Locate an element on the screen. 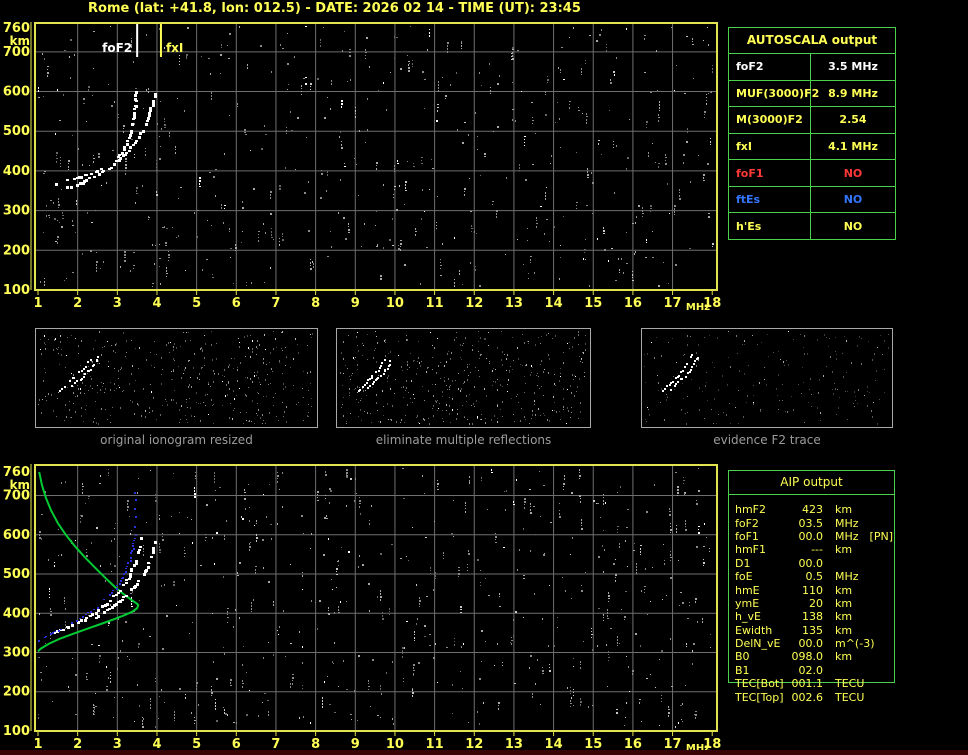 The height and width of the screenshot is (755, 968). bottom-strip is located at coordinates (484, 752).